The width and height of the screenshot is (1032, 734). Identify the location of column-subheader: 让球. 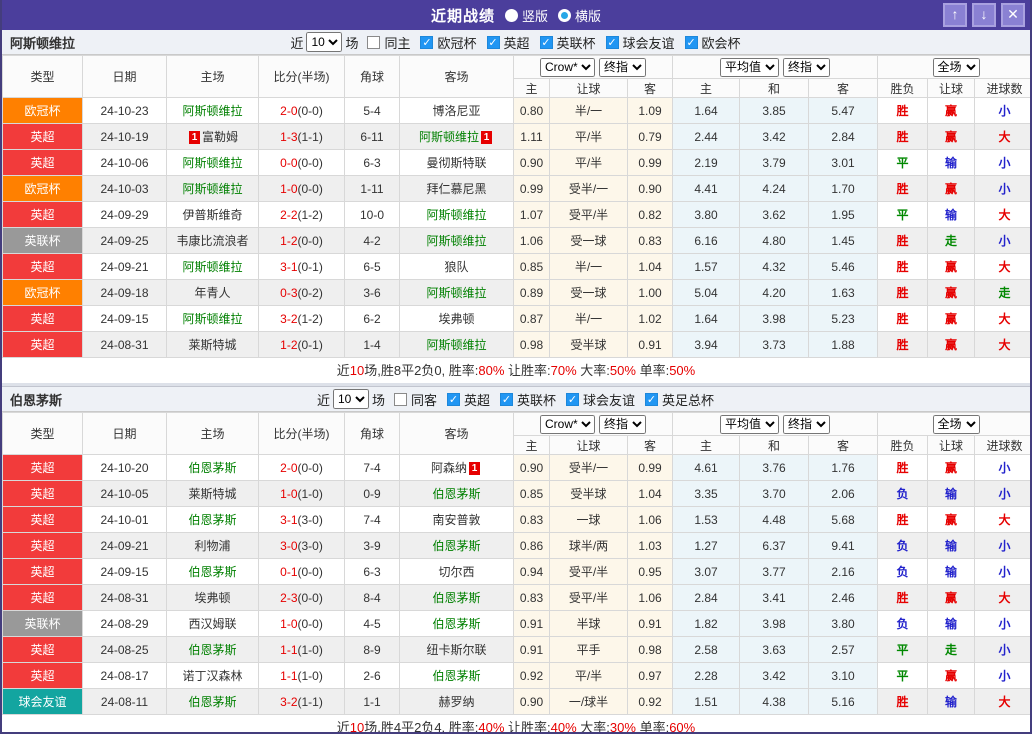
(588, 445).